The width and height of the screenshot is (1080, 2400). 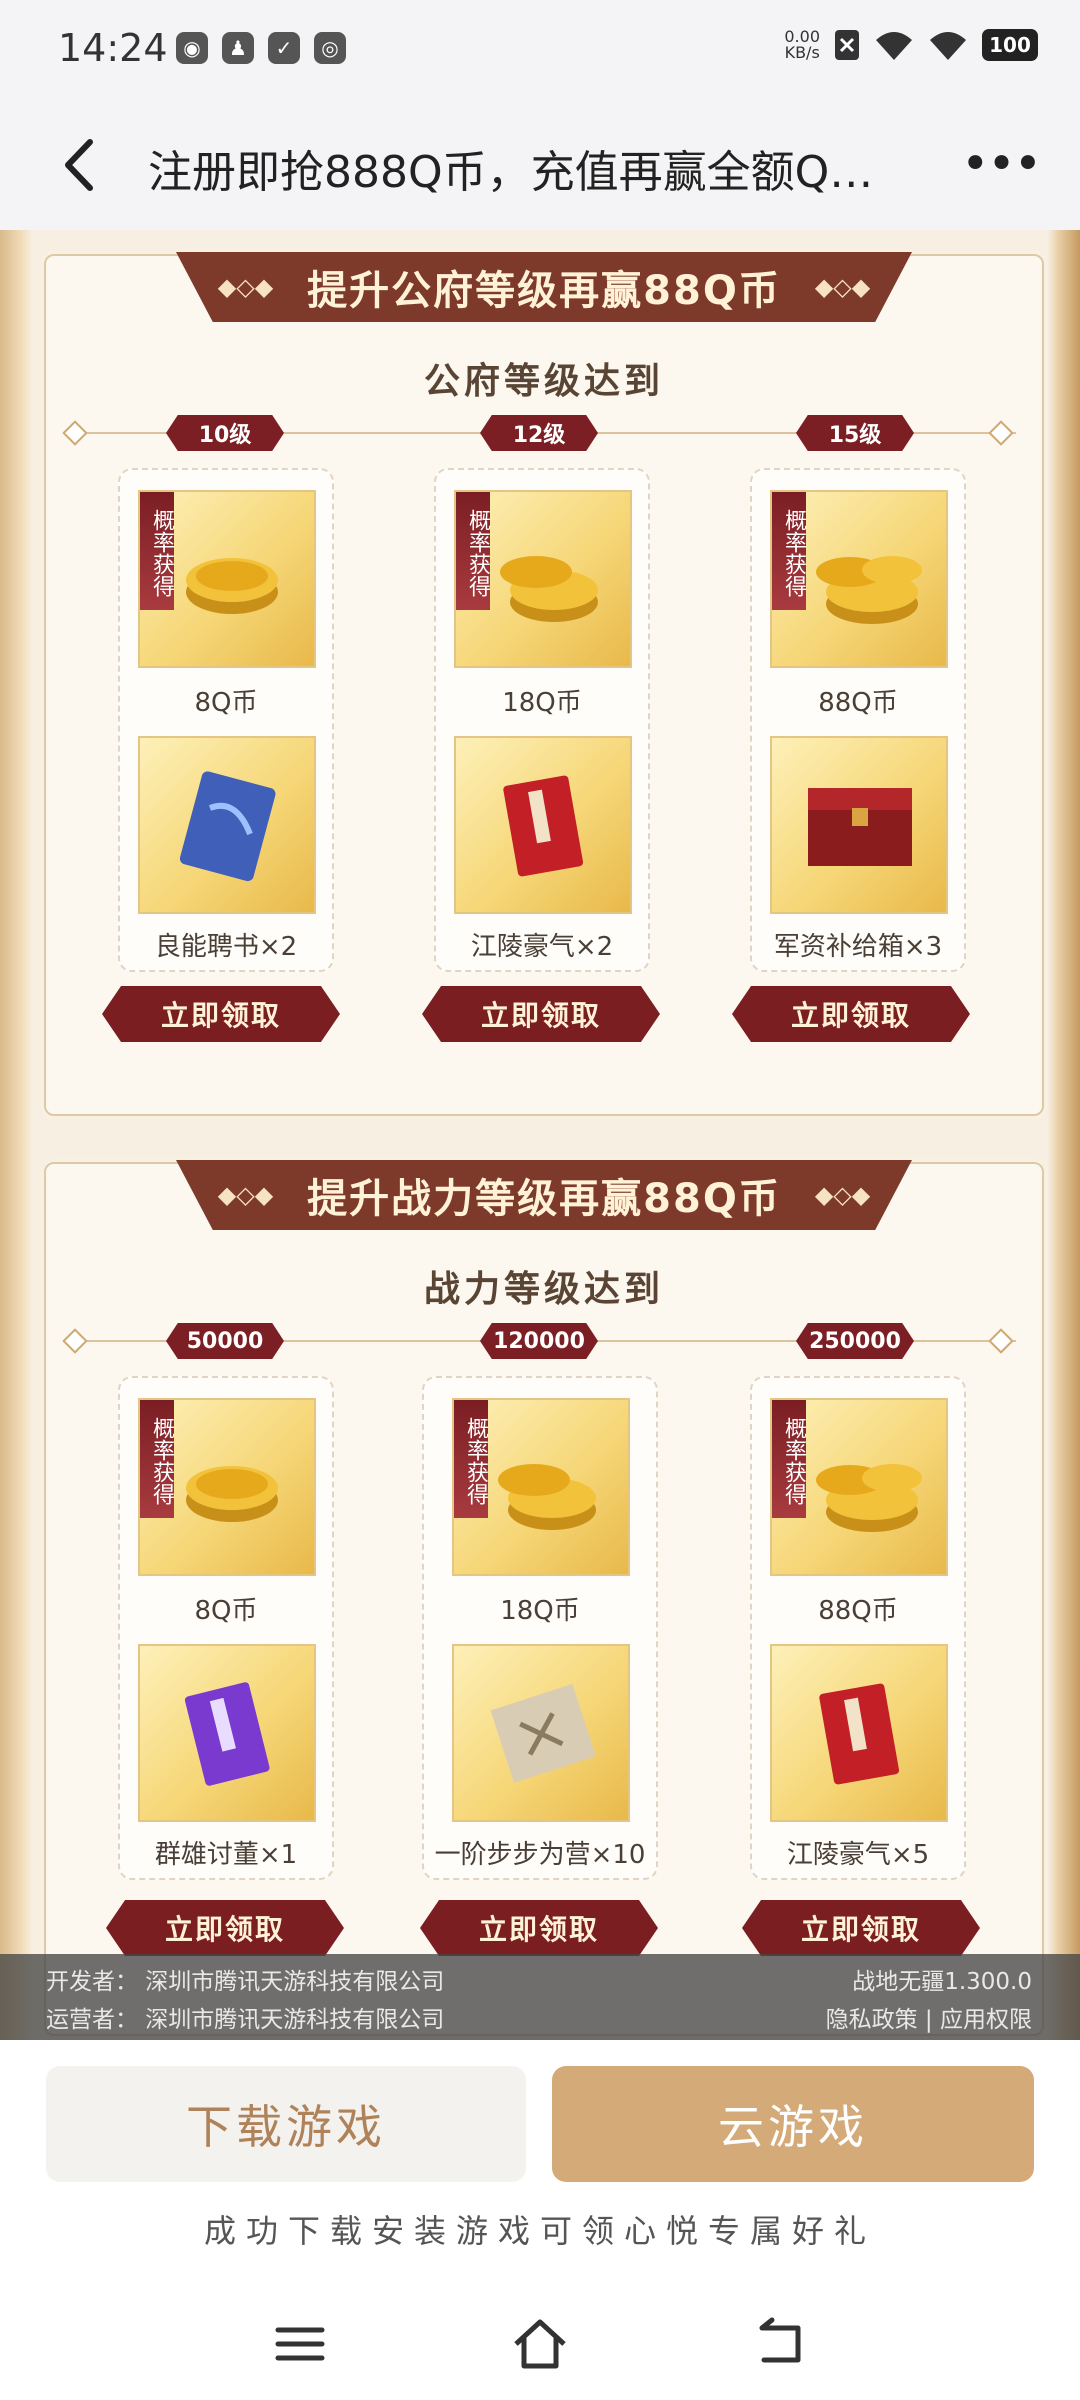 What do you see at coordinates (540, 2344) in the screenshot?
I see `home-nav-icon` at bounding box center [540, 2344].